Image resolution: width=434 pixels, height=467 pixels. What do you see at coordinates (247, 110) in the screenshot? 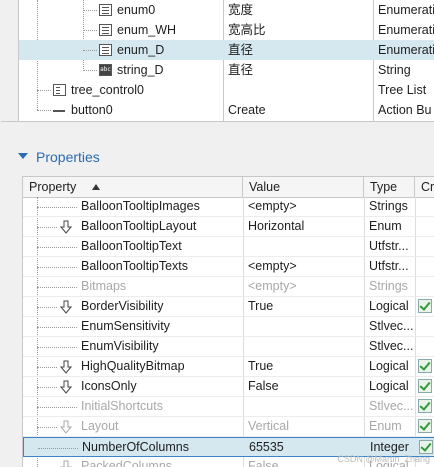
I see `tree-item-value: Create` at bounding box center [247, 110].